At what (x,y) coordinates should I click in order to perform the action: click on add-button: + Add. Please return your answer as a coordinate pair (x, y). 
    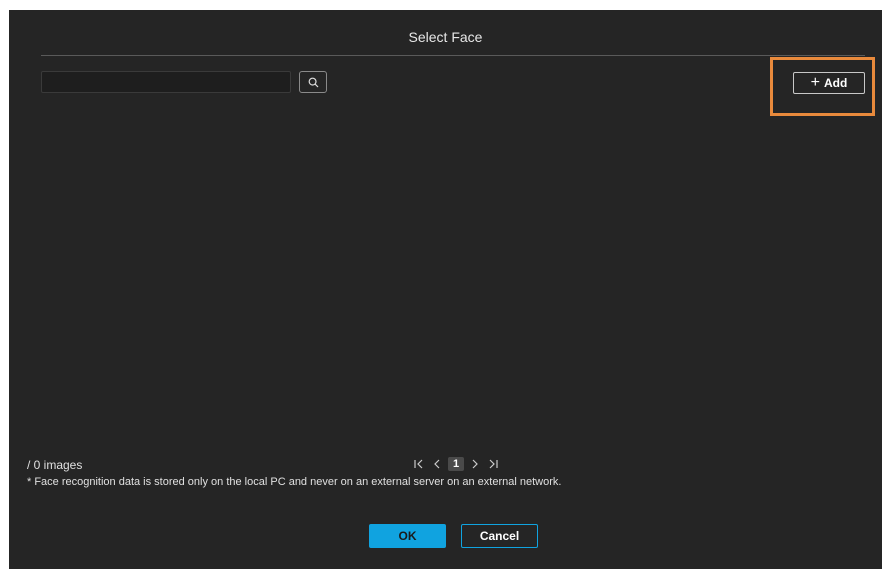
    Looking at the image, I should click on (829, 83).